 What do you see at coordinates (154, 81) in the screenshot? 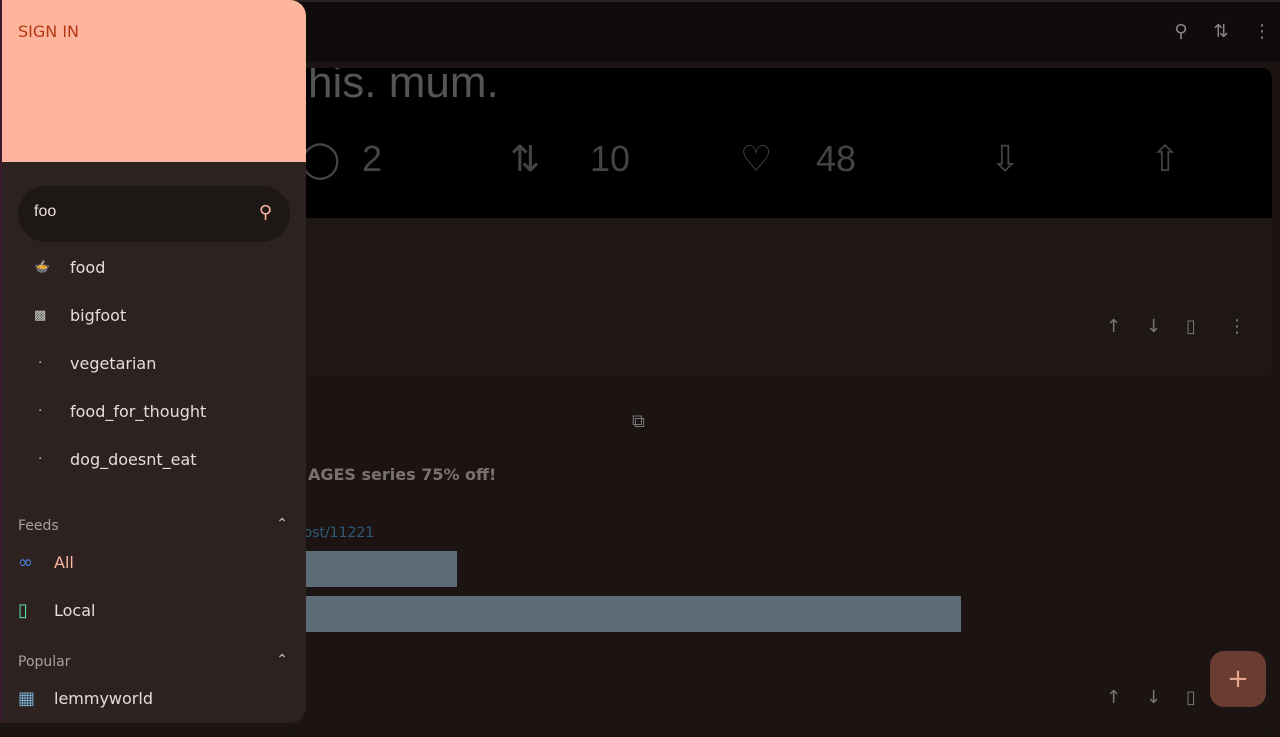
I see `drawer-header: SIGN IN` at bounding box center [154, 81].